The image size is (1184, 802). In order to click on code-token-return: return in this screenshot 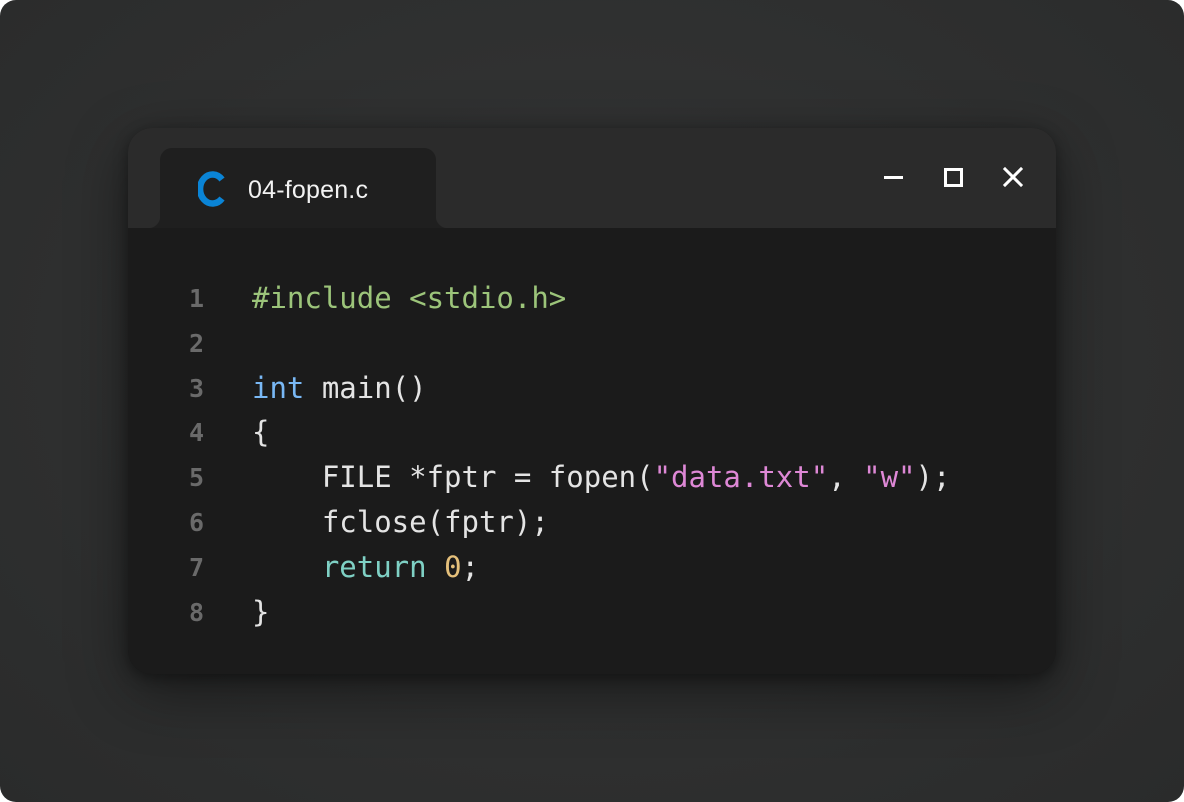, I will do `click(374, 566)`.